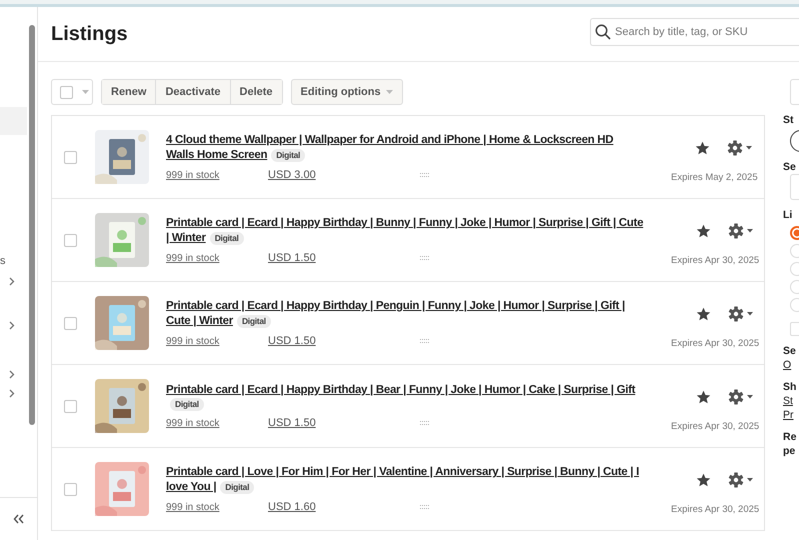 The width and height of the screenshot is (799, 540). What do you see at coordinates (199, 321) in the screenshot?
I see `listing-title-link: Cute | Winter` at bounding box center [199, 321].